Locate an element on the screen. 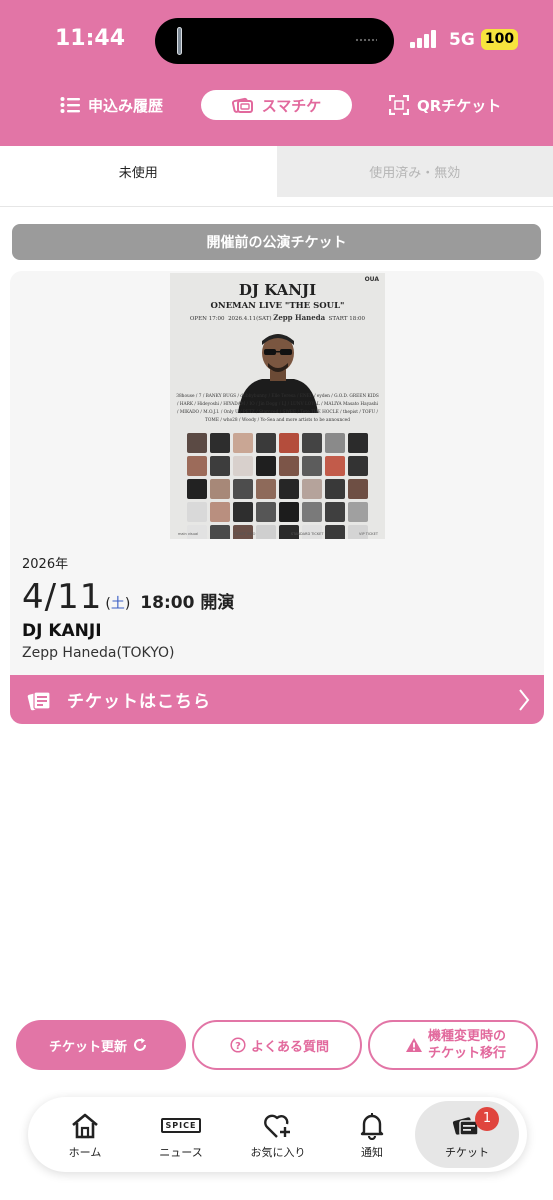 The height and width of the screenshot is (1200, 553). warning-icon is located at coordinates (413, 1045).